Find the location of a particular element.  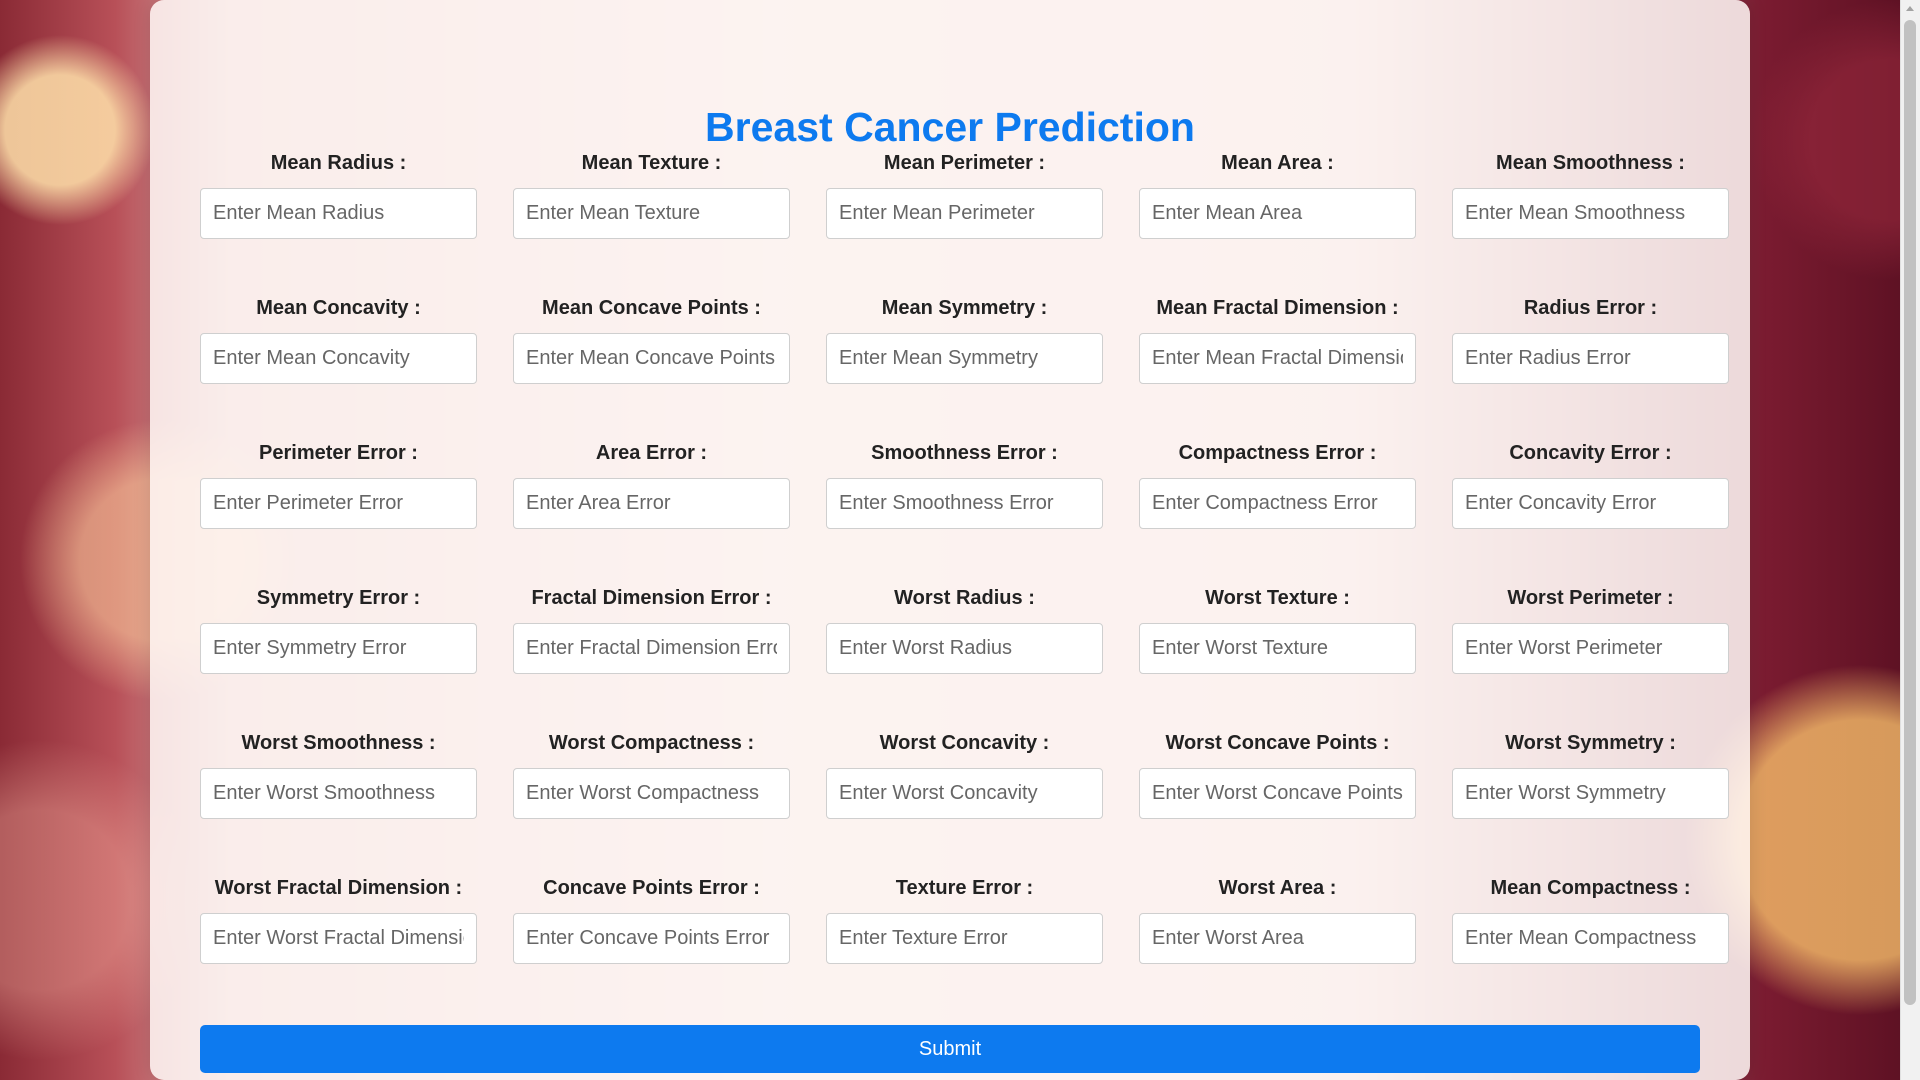

field-mean-concavity: Mean Concavity : is located at coordinates (338, 367).